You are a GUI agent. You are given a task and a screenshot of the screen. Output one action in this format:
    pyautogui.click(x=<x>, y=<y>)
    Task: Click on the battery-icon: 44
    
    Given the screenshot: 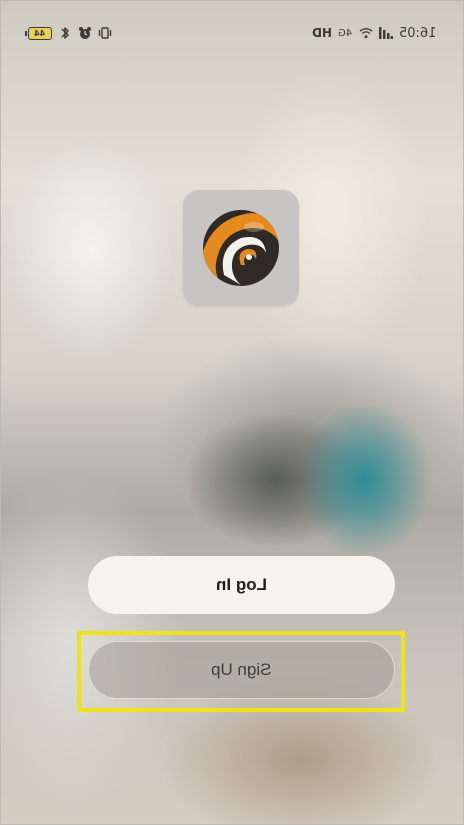 What is the action you would take?
    pyautogui.click(x=38, y=33)
    